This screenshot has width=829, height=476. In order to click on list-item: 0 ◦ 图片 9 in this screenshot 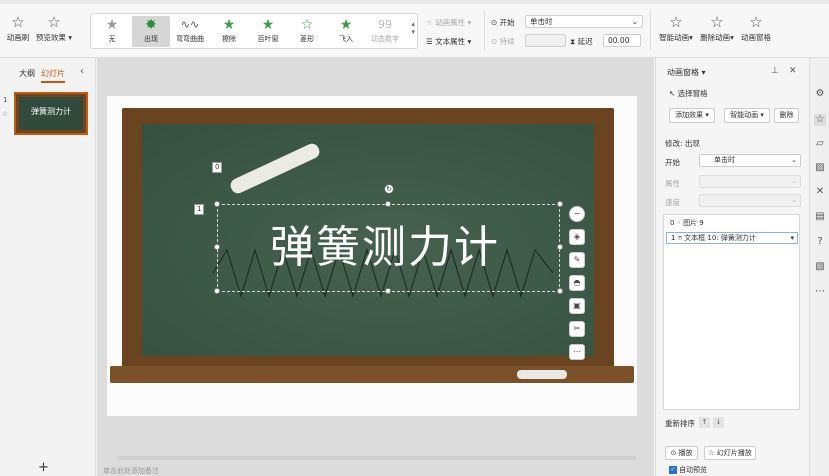, I will do `click(732, 224)`.